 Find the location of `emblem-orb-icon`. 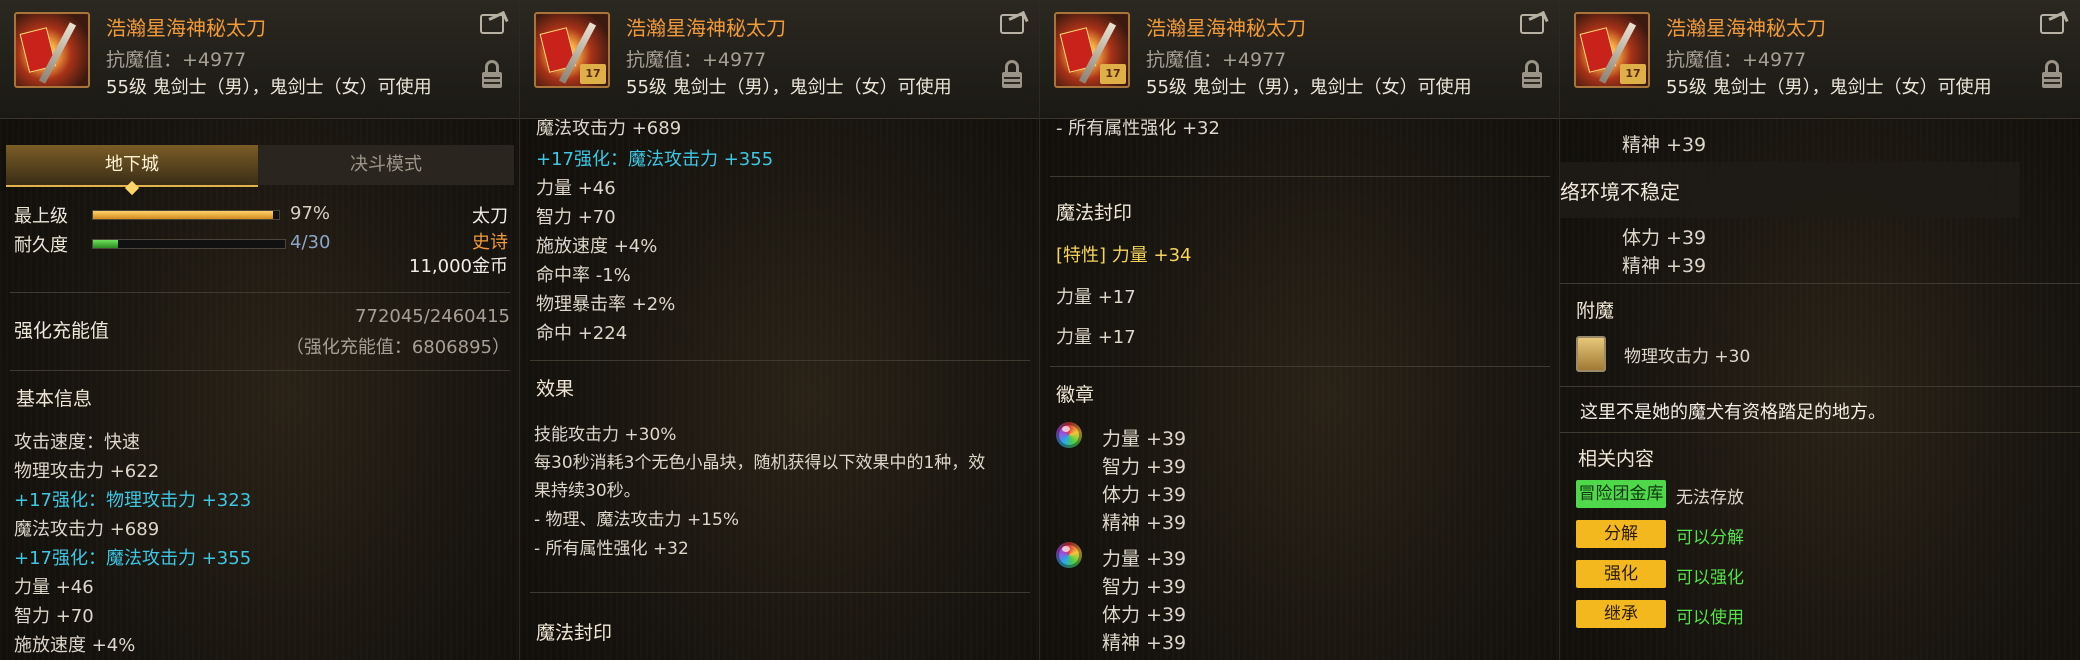

emblem-orb-icon is located at coordinates (1069, 555).